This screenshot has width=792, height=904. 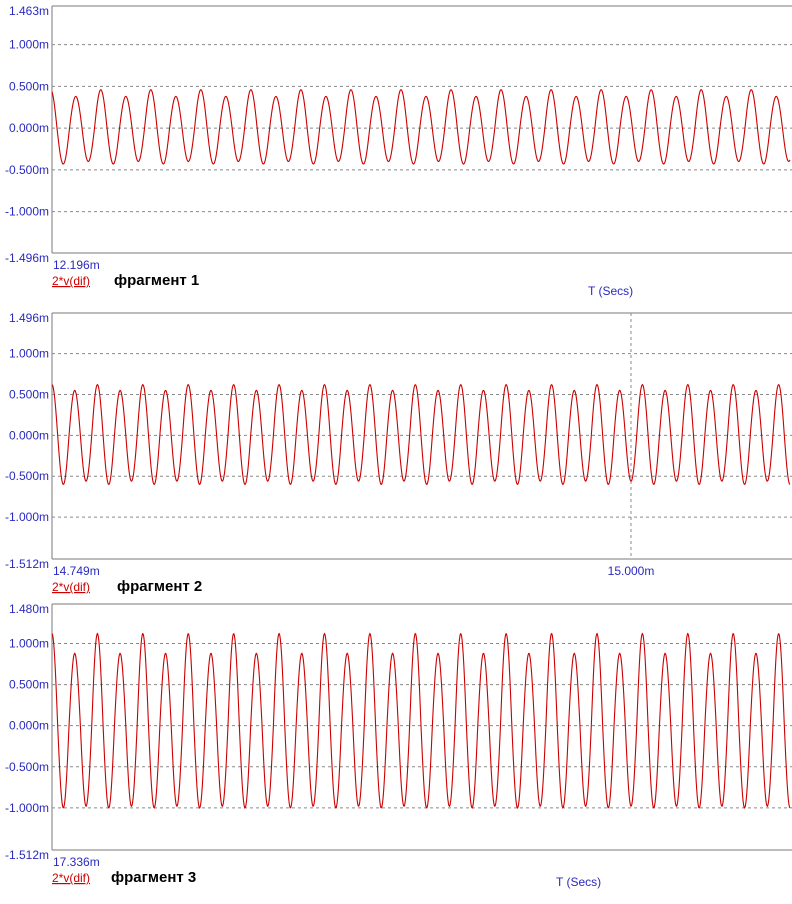 What do you see at coordinates (76, 571) in the screenshot?
I see `x-start-label: 14.749m` at bounding box center [76, 571].